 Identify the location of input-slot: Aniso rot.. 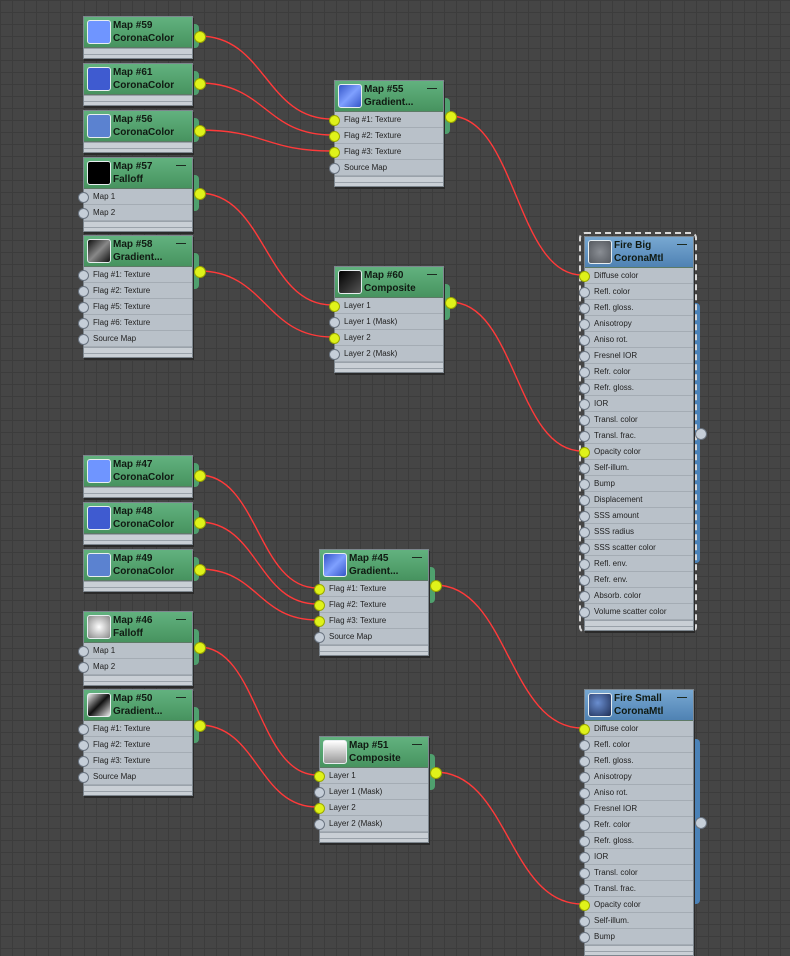
(636, 340).